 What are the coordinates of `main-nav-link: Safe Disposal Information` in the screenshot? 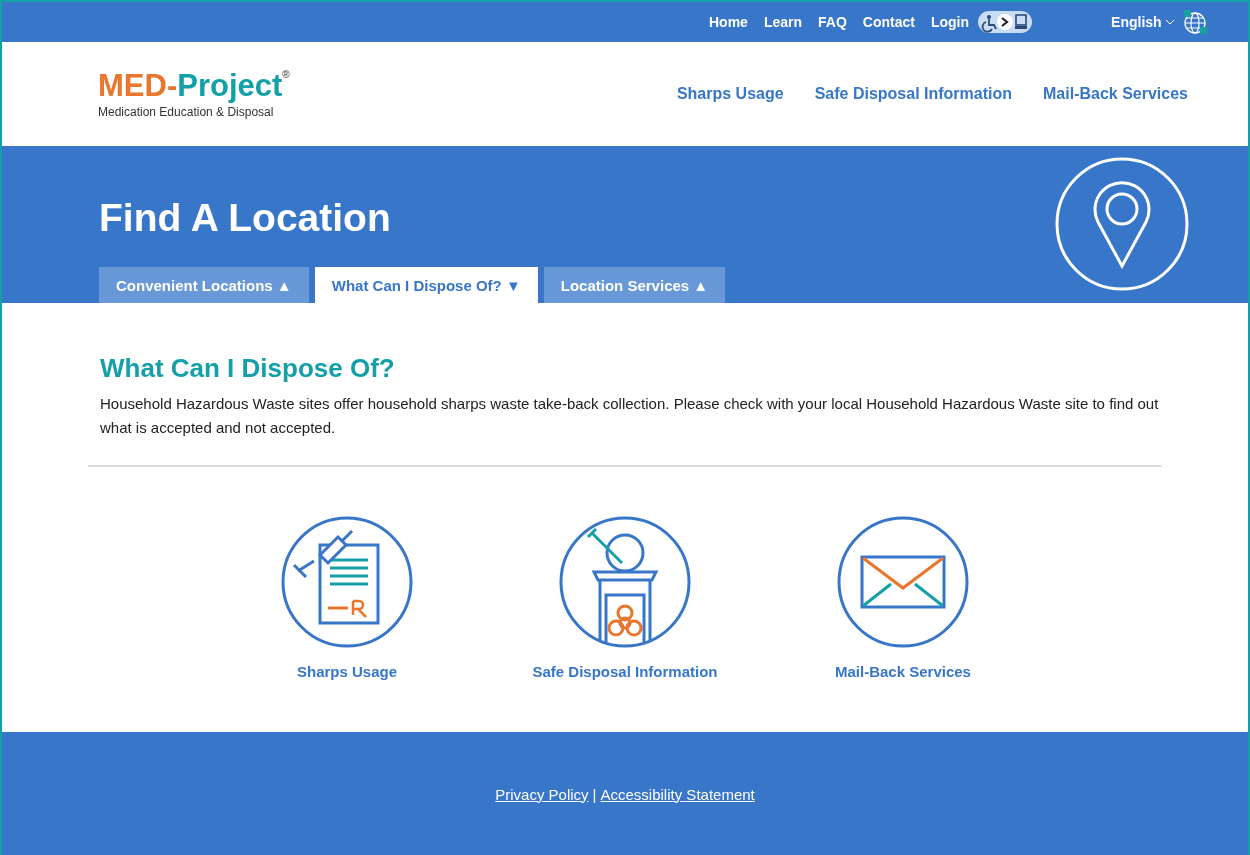 It's located at (913, 94).